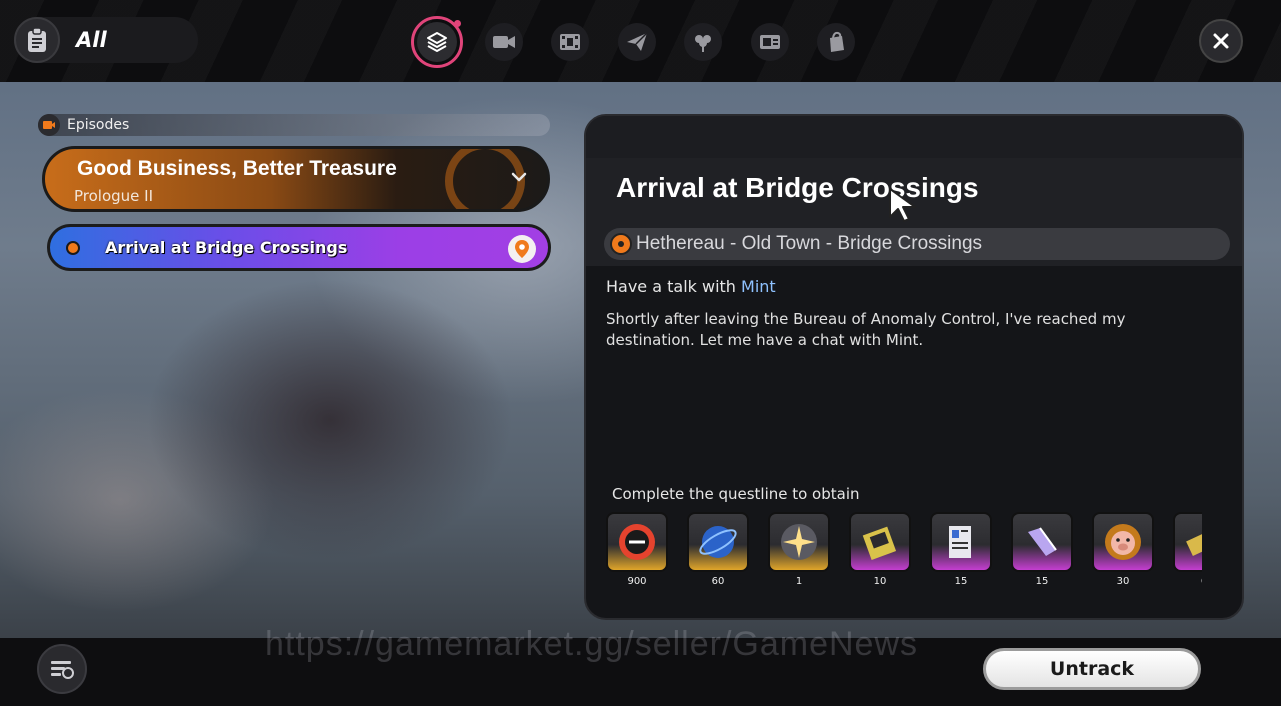 This screenshot has height=706, width=1281. What do you see at coordinates (758, 286) in the screenshot?
I see `task-target: Mint` at bounding box center [758, 286].